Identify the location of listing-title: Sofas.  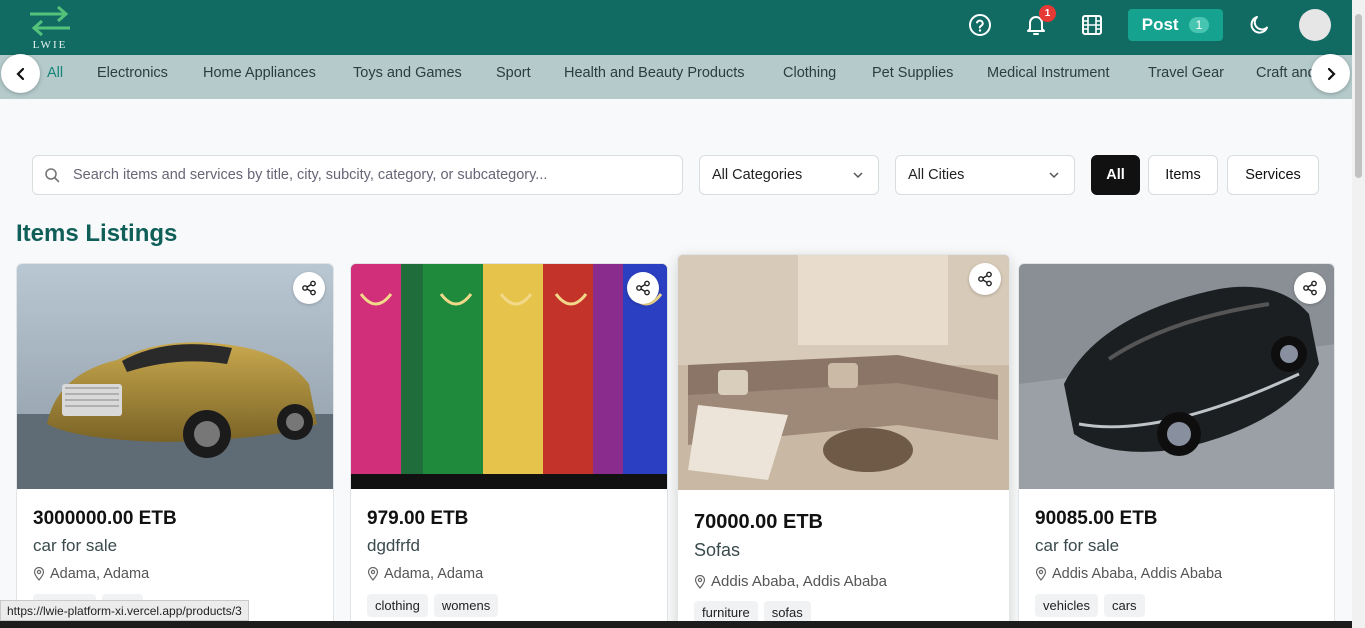
(717, 550).